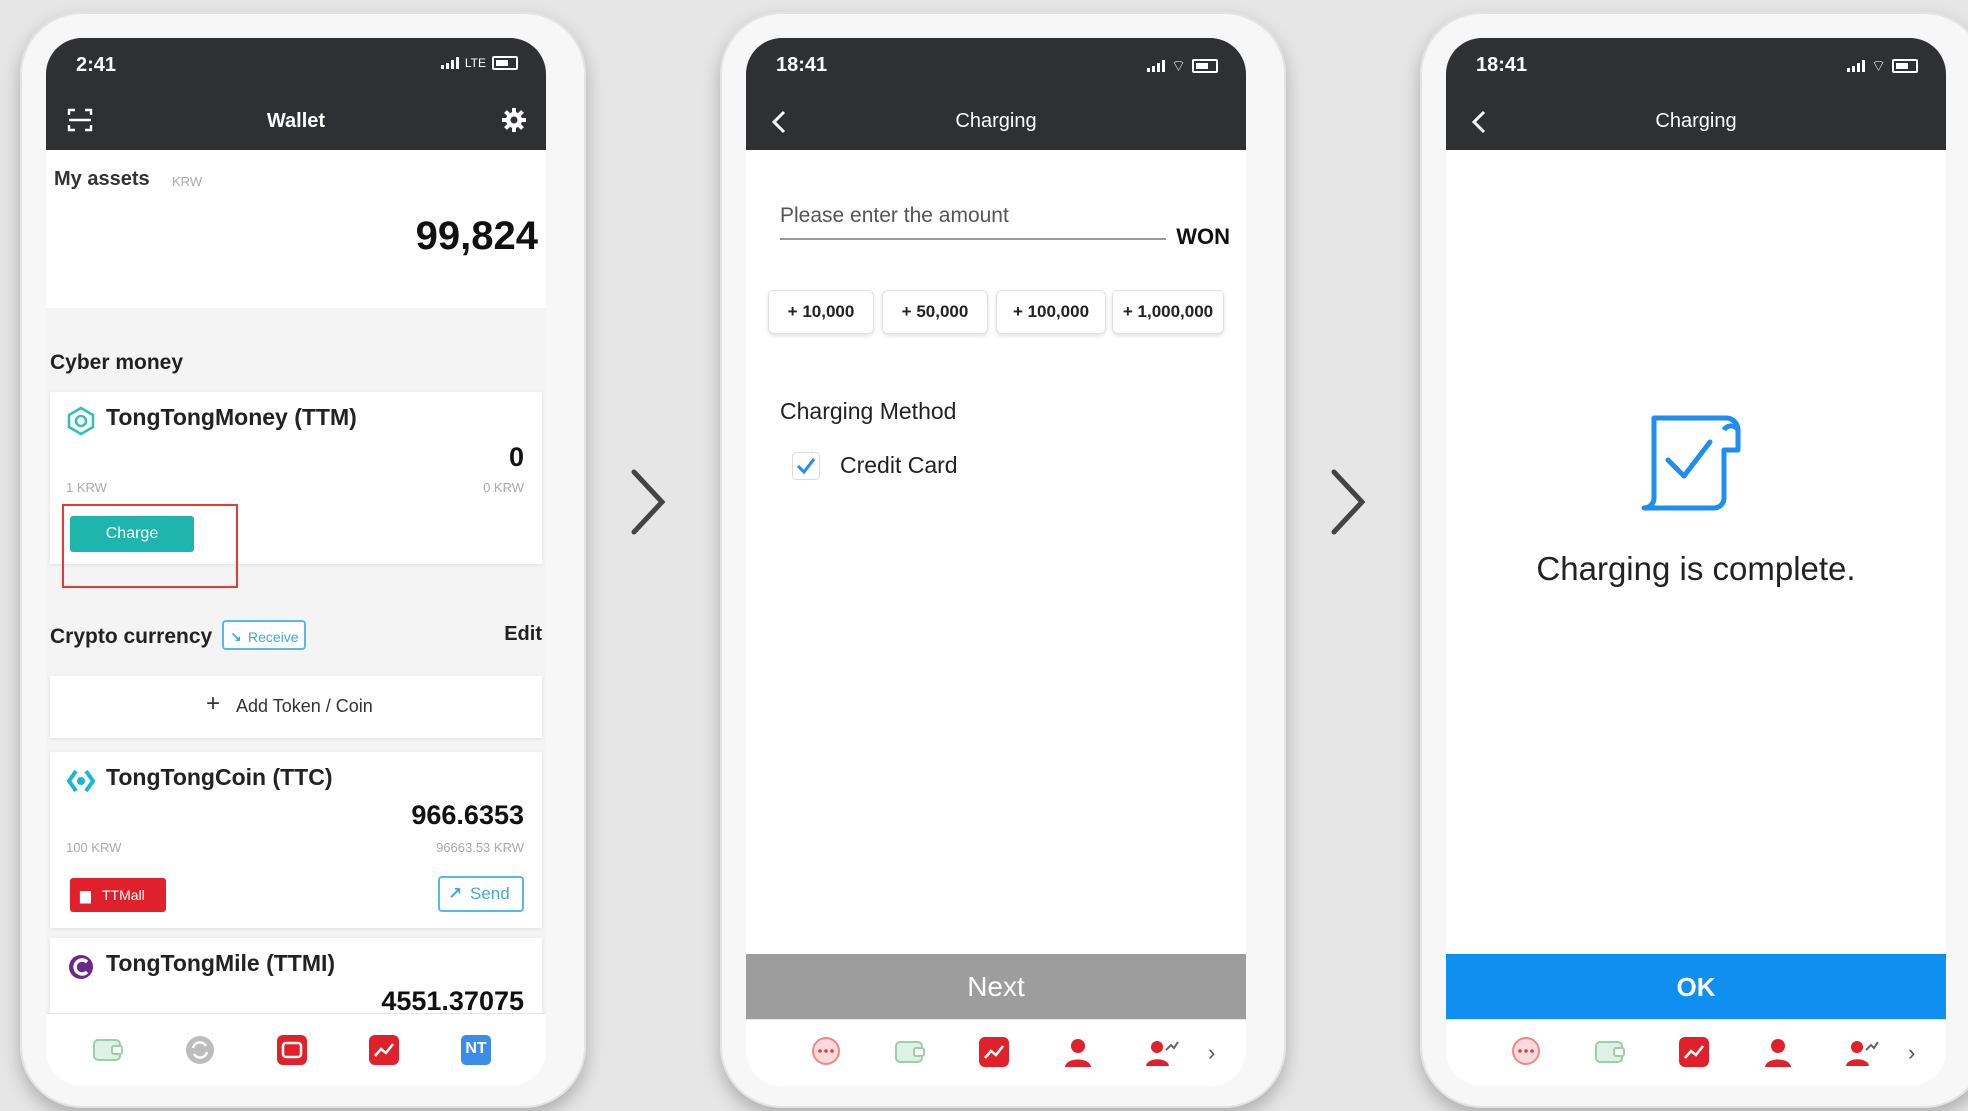 This screenshot has height=1111, width=1968. I want to click on shopping-bag-icon: ▆, so click(85, 895).